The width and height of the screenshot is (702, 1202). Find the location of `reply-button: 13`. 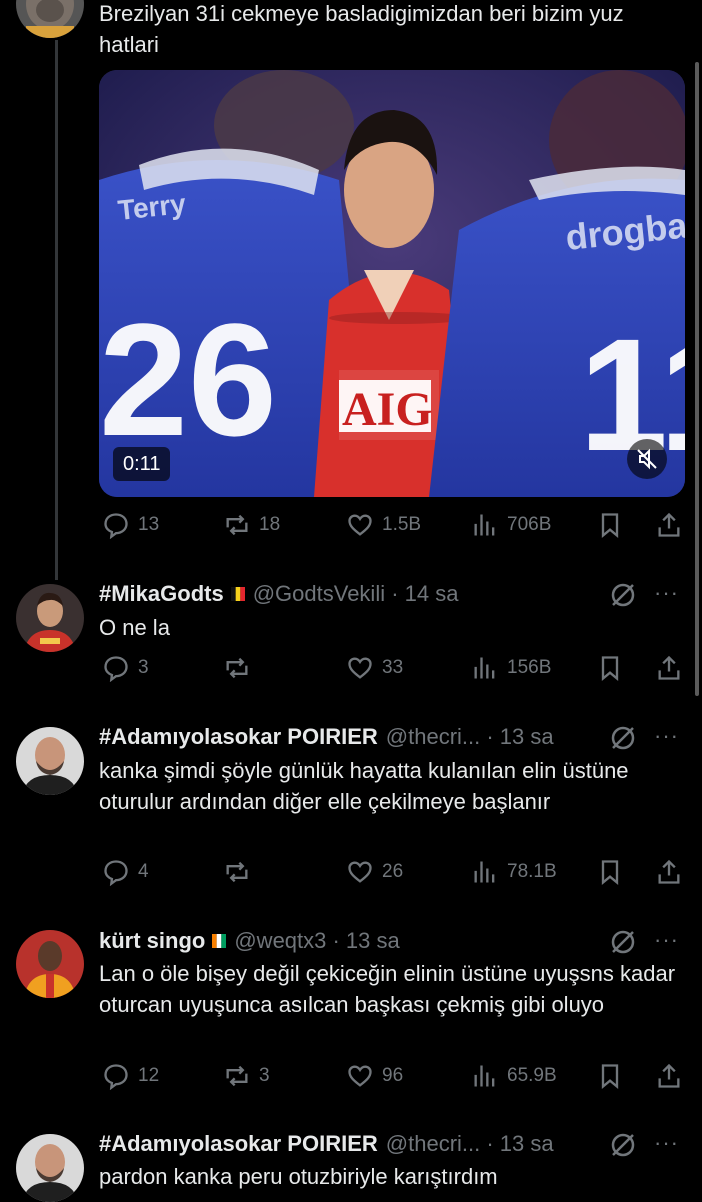

reply-button: 13 is located at coordinates (130, 525).